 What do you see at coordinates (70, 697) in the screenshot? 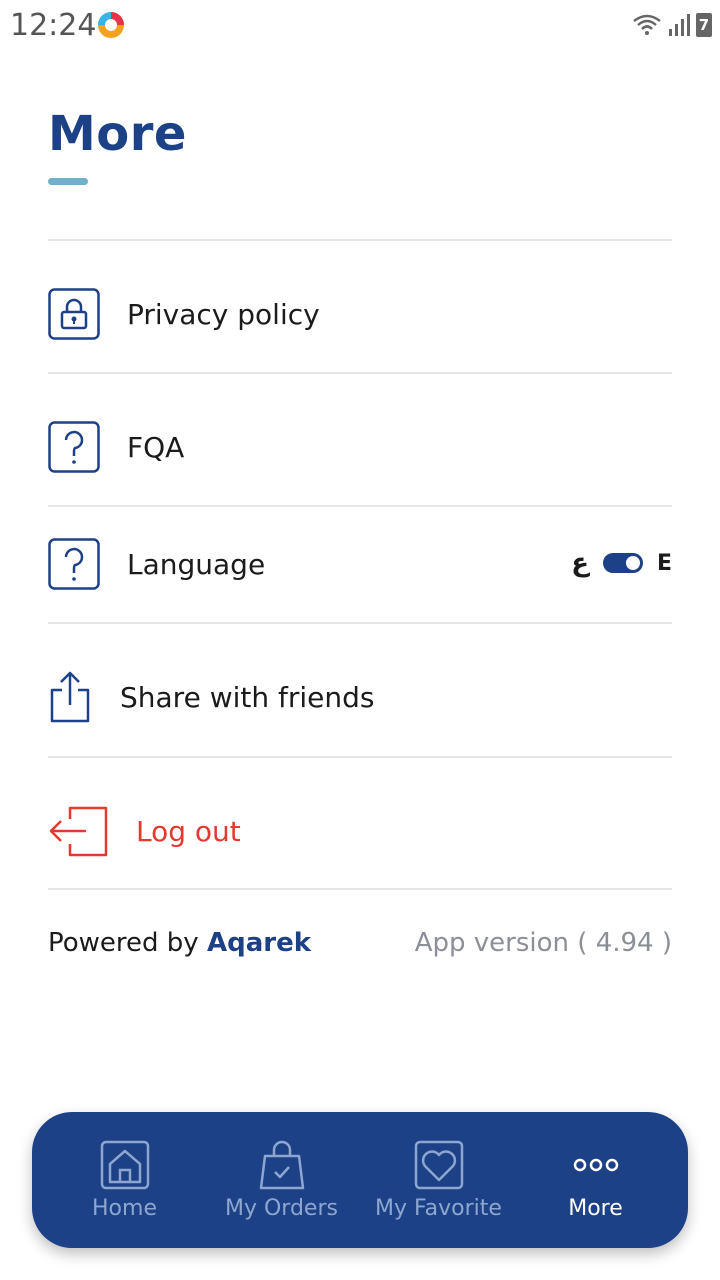
I see `share-icon` at bounding box center [70, 697].